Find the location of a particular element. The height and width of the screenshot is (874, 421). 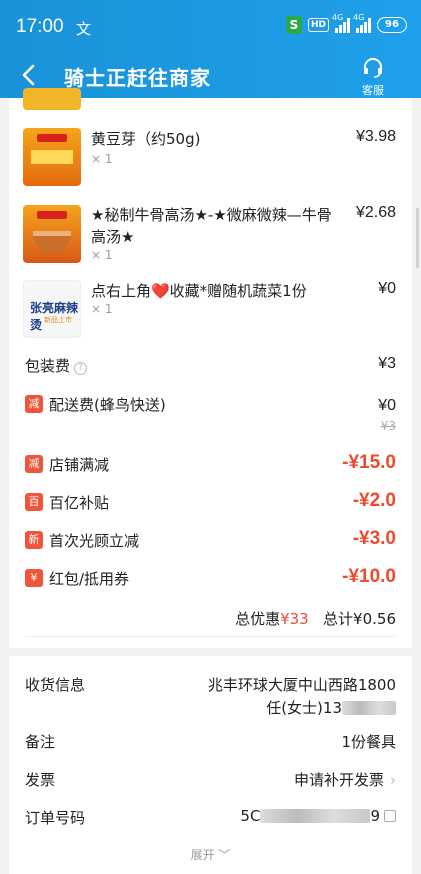

sim-icon: S is located at coordinates (293, 25).